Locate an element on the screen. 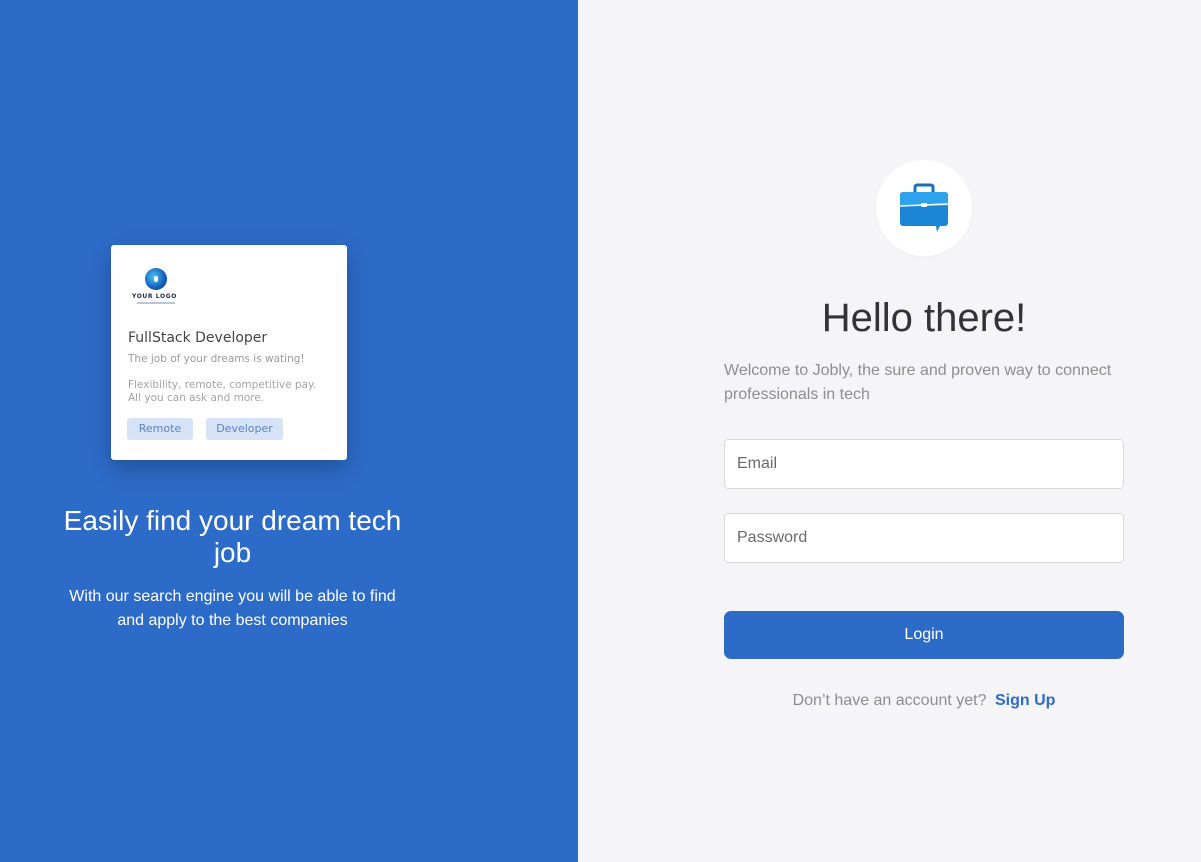 Image resolution: width=1201 pixels, height=862 pixels. no-account-text: Don’t have an account yet? is located at coordinates (889, 700).